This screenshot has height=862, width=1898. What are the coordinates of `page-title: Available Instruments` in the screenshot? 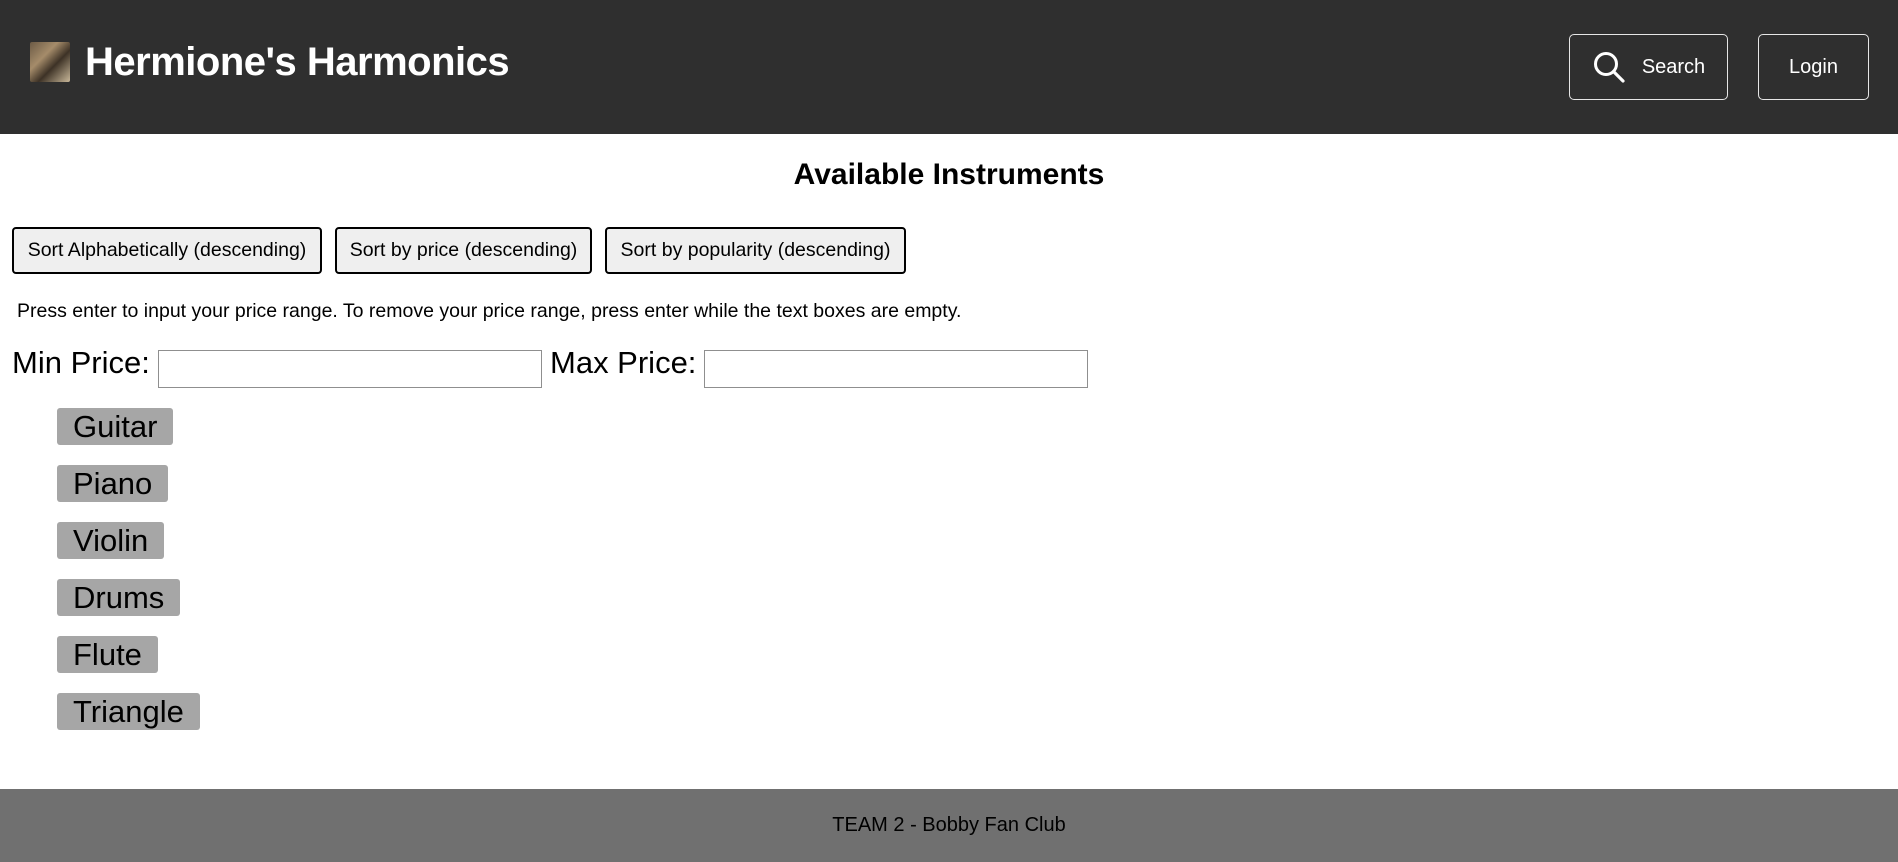 It's located at (949, 174).